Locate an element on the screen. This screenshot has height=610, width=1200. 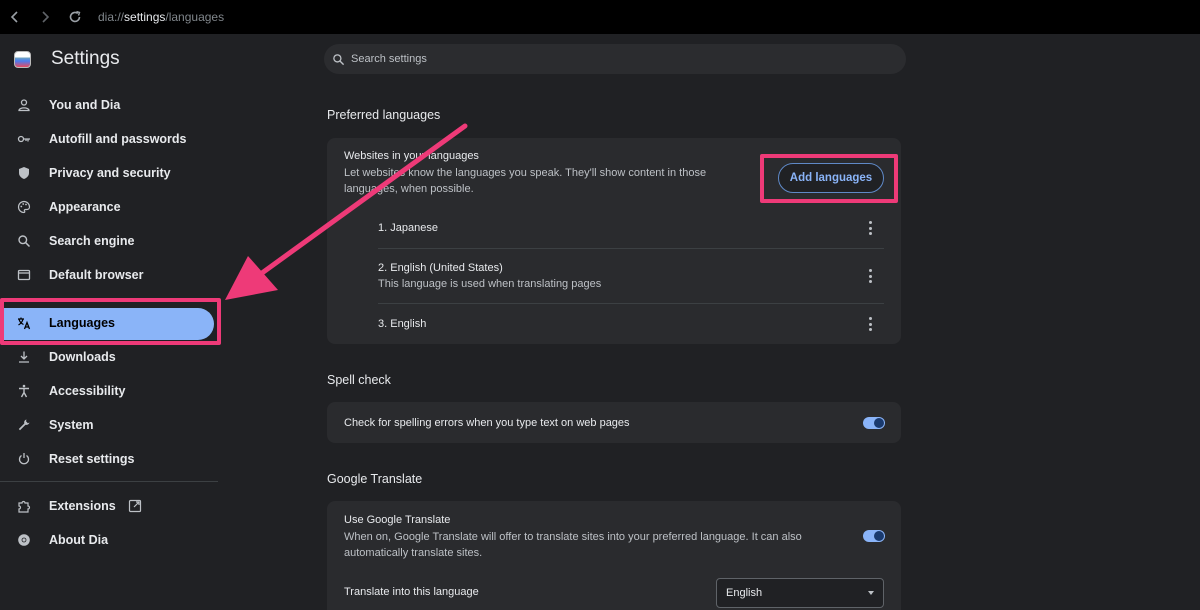
sidebar-item-default-browser: Default browser is located at coordinates (115, 275).